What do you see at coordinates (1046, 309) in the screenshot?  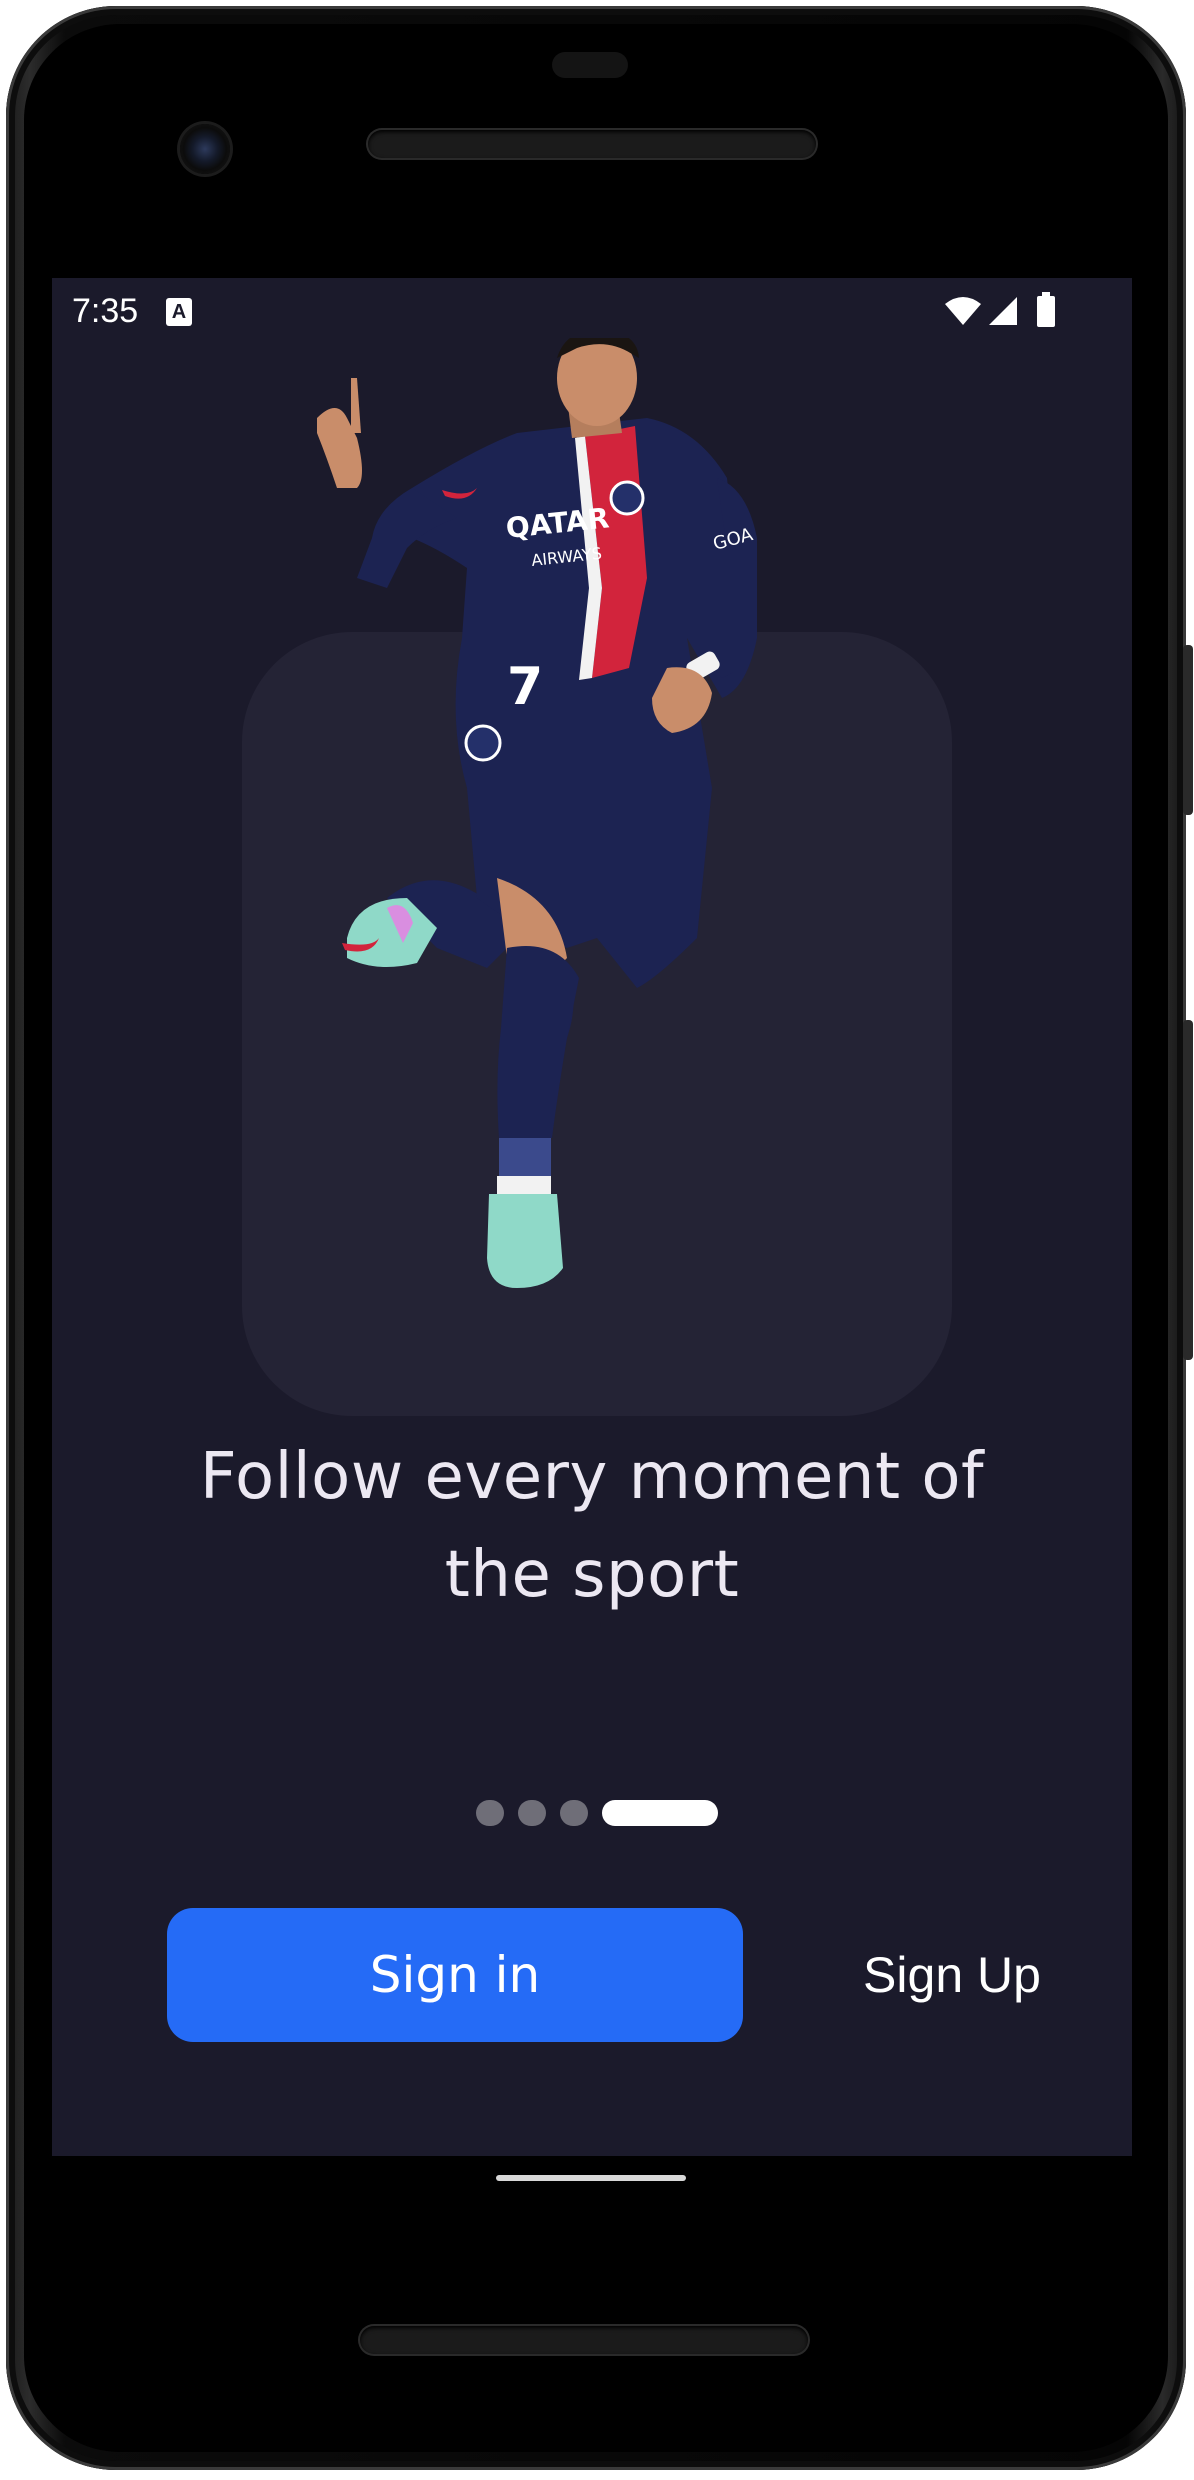 I see `battery-icon` at bounding box center [1046, 309].